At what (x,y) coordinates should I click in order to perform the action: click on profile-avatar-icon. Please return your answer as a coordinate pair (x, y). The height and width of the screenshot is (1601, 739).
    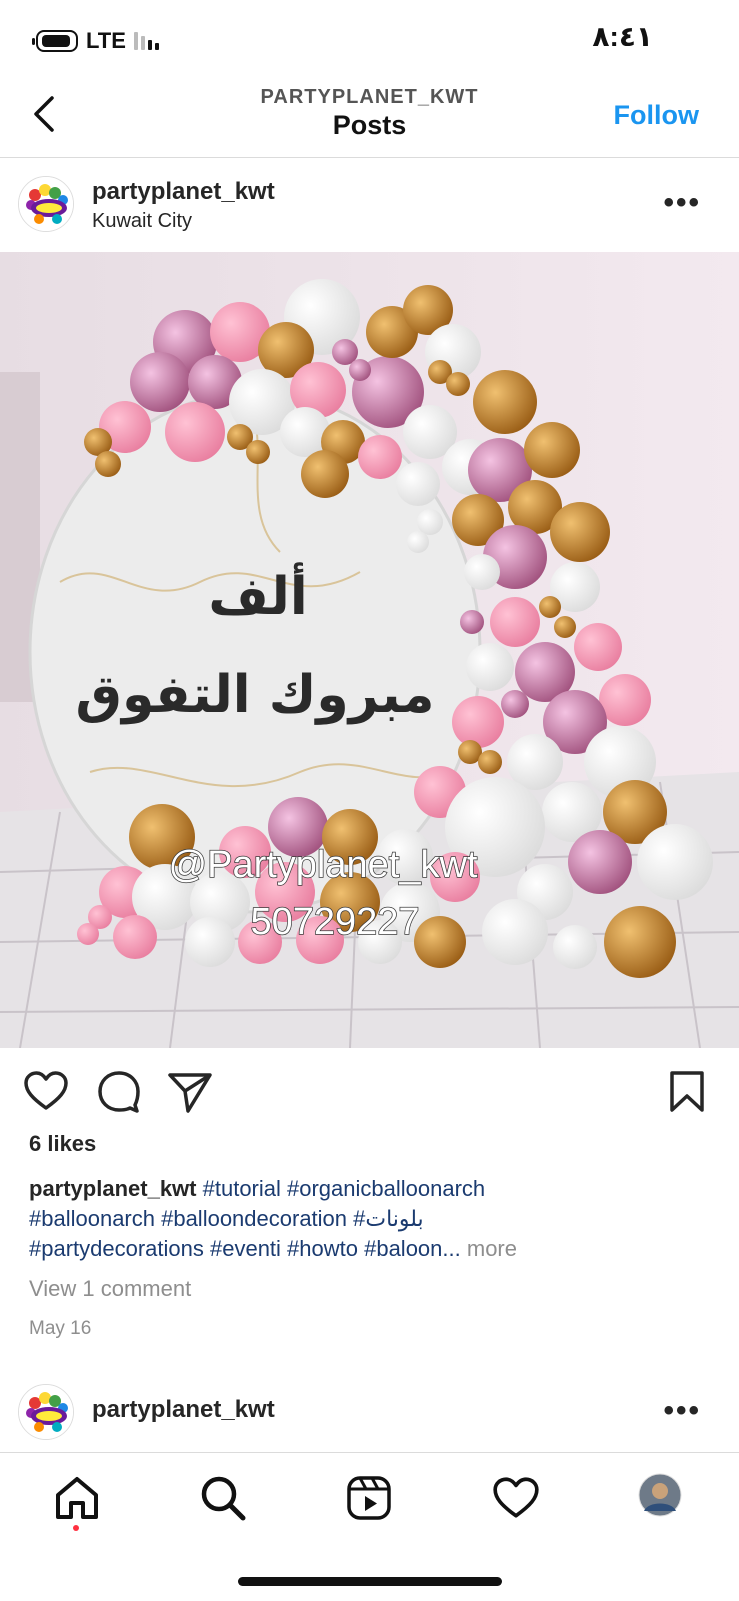
    Looking at the image, I should click on (660, 1495).